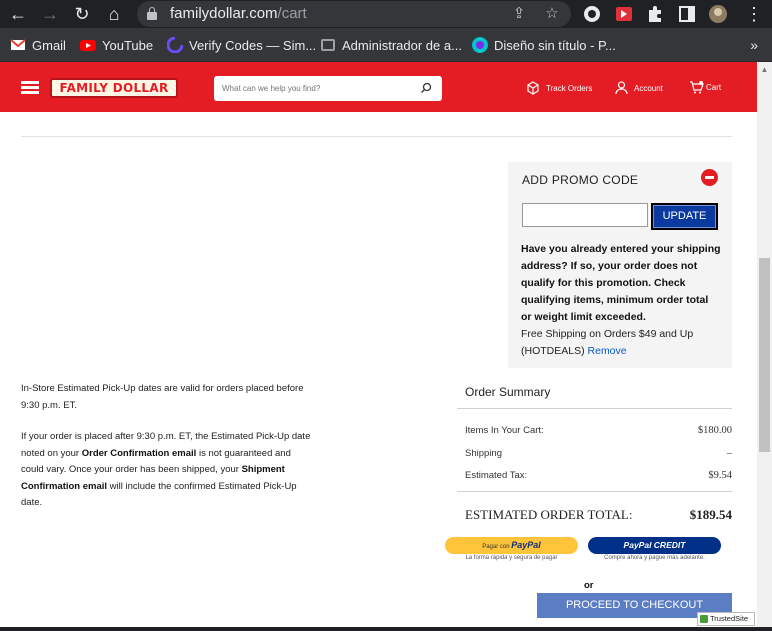 This screenshot has width=772, height=631. I want to click on cart-link: Cart, so click(705, 87).